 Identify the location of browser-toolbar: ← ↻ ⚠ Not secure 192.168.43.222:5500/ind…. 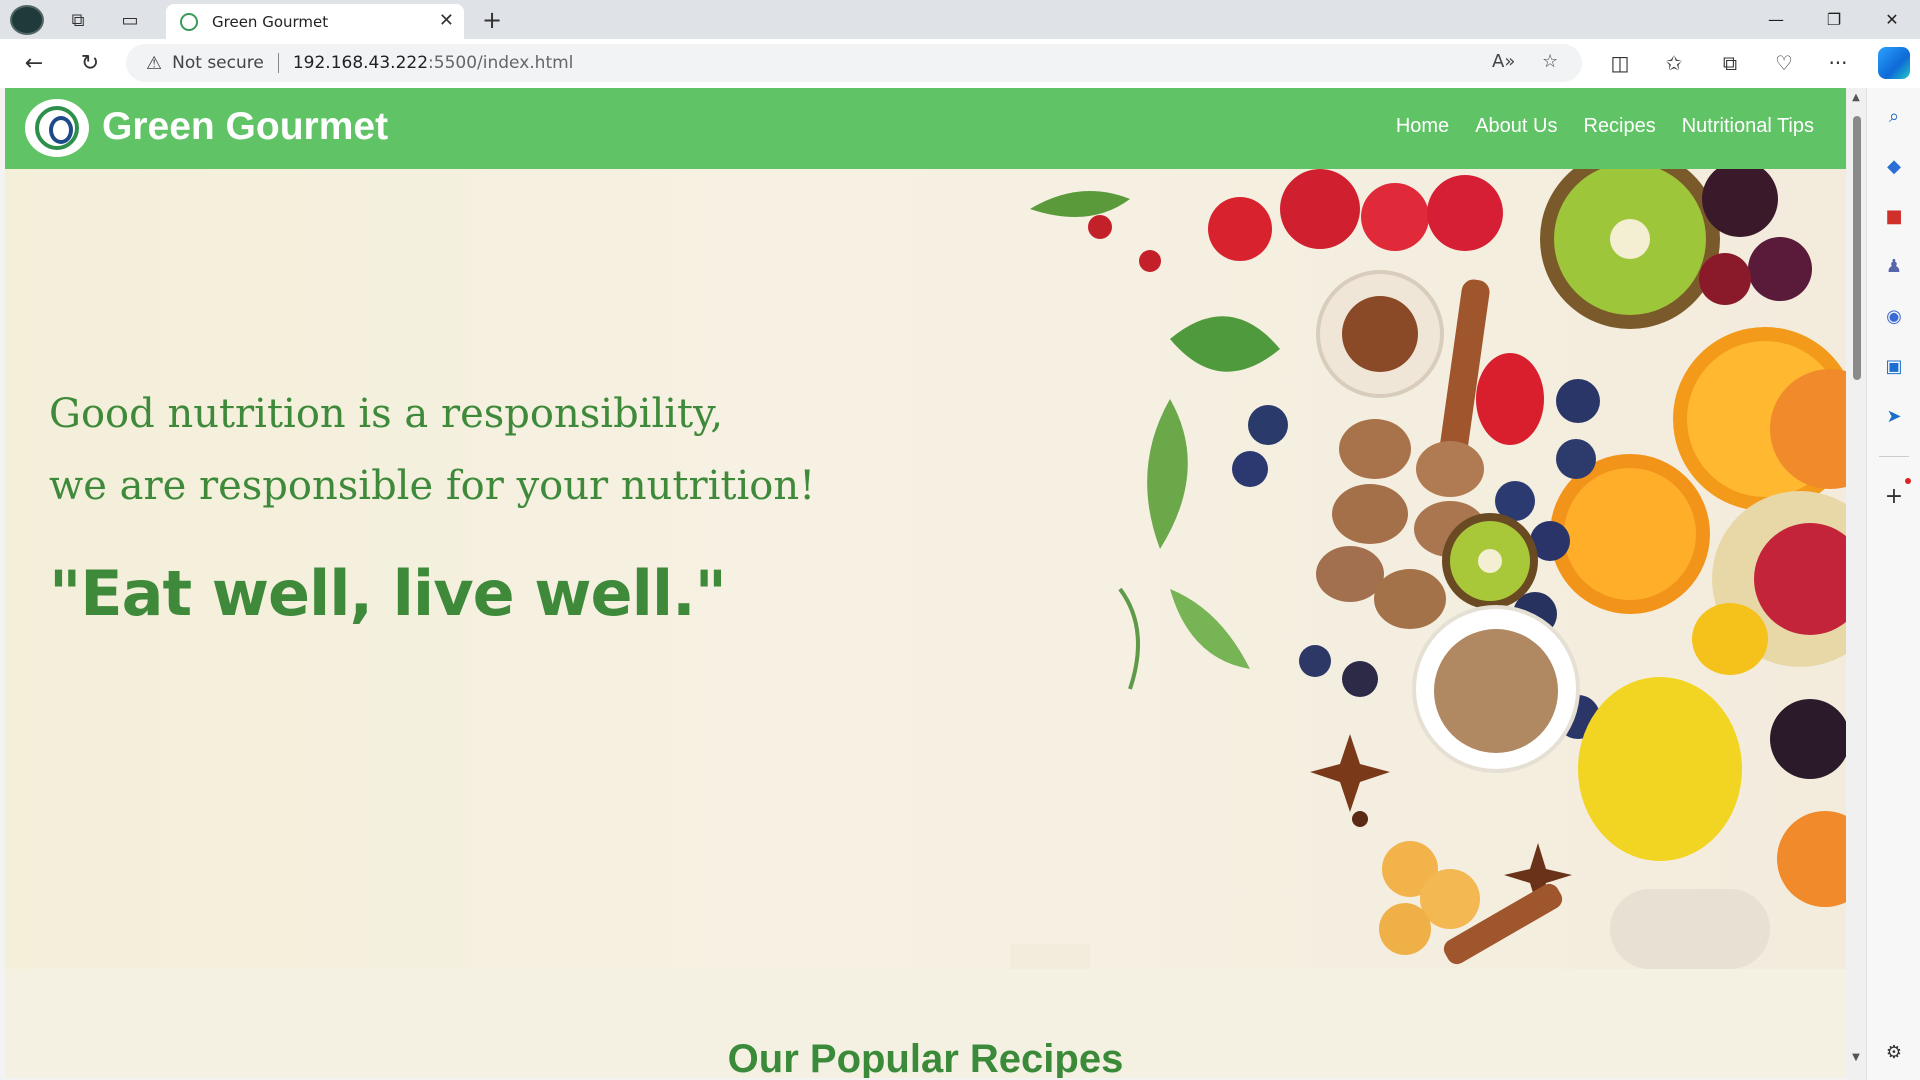
(960, 63).